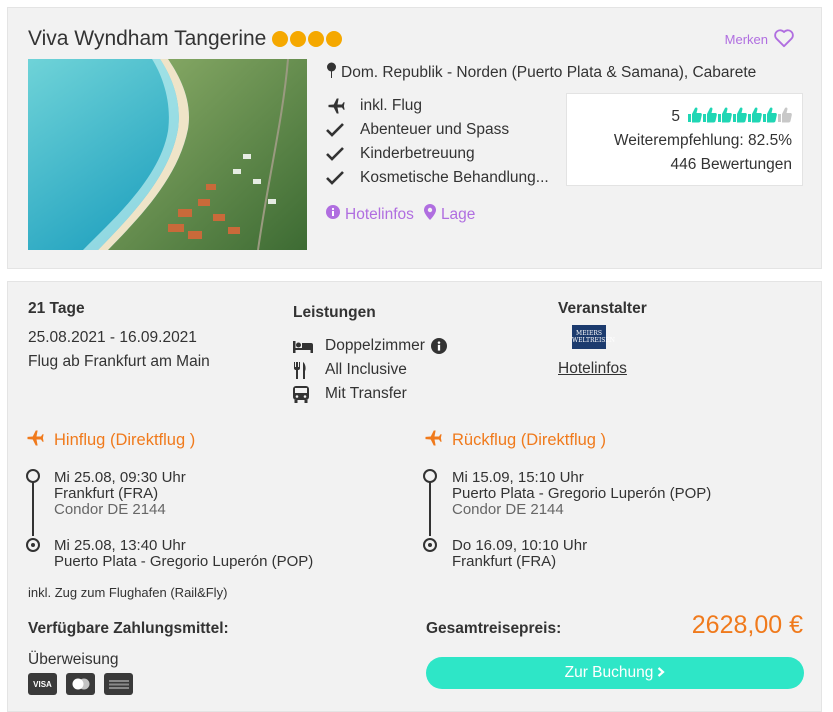  Describe the element at coordinates (593, 337) in the screenshot. I see `veranstalter-logo: MEIERS WELTREISEN` at that location.